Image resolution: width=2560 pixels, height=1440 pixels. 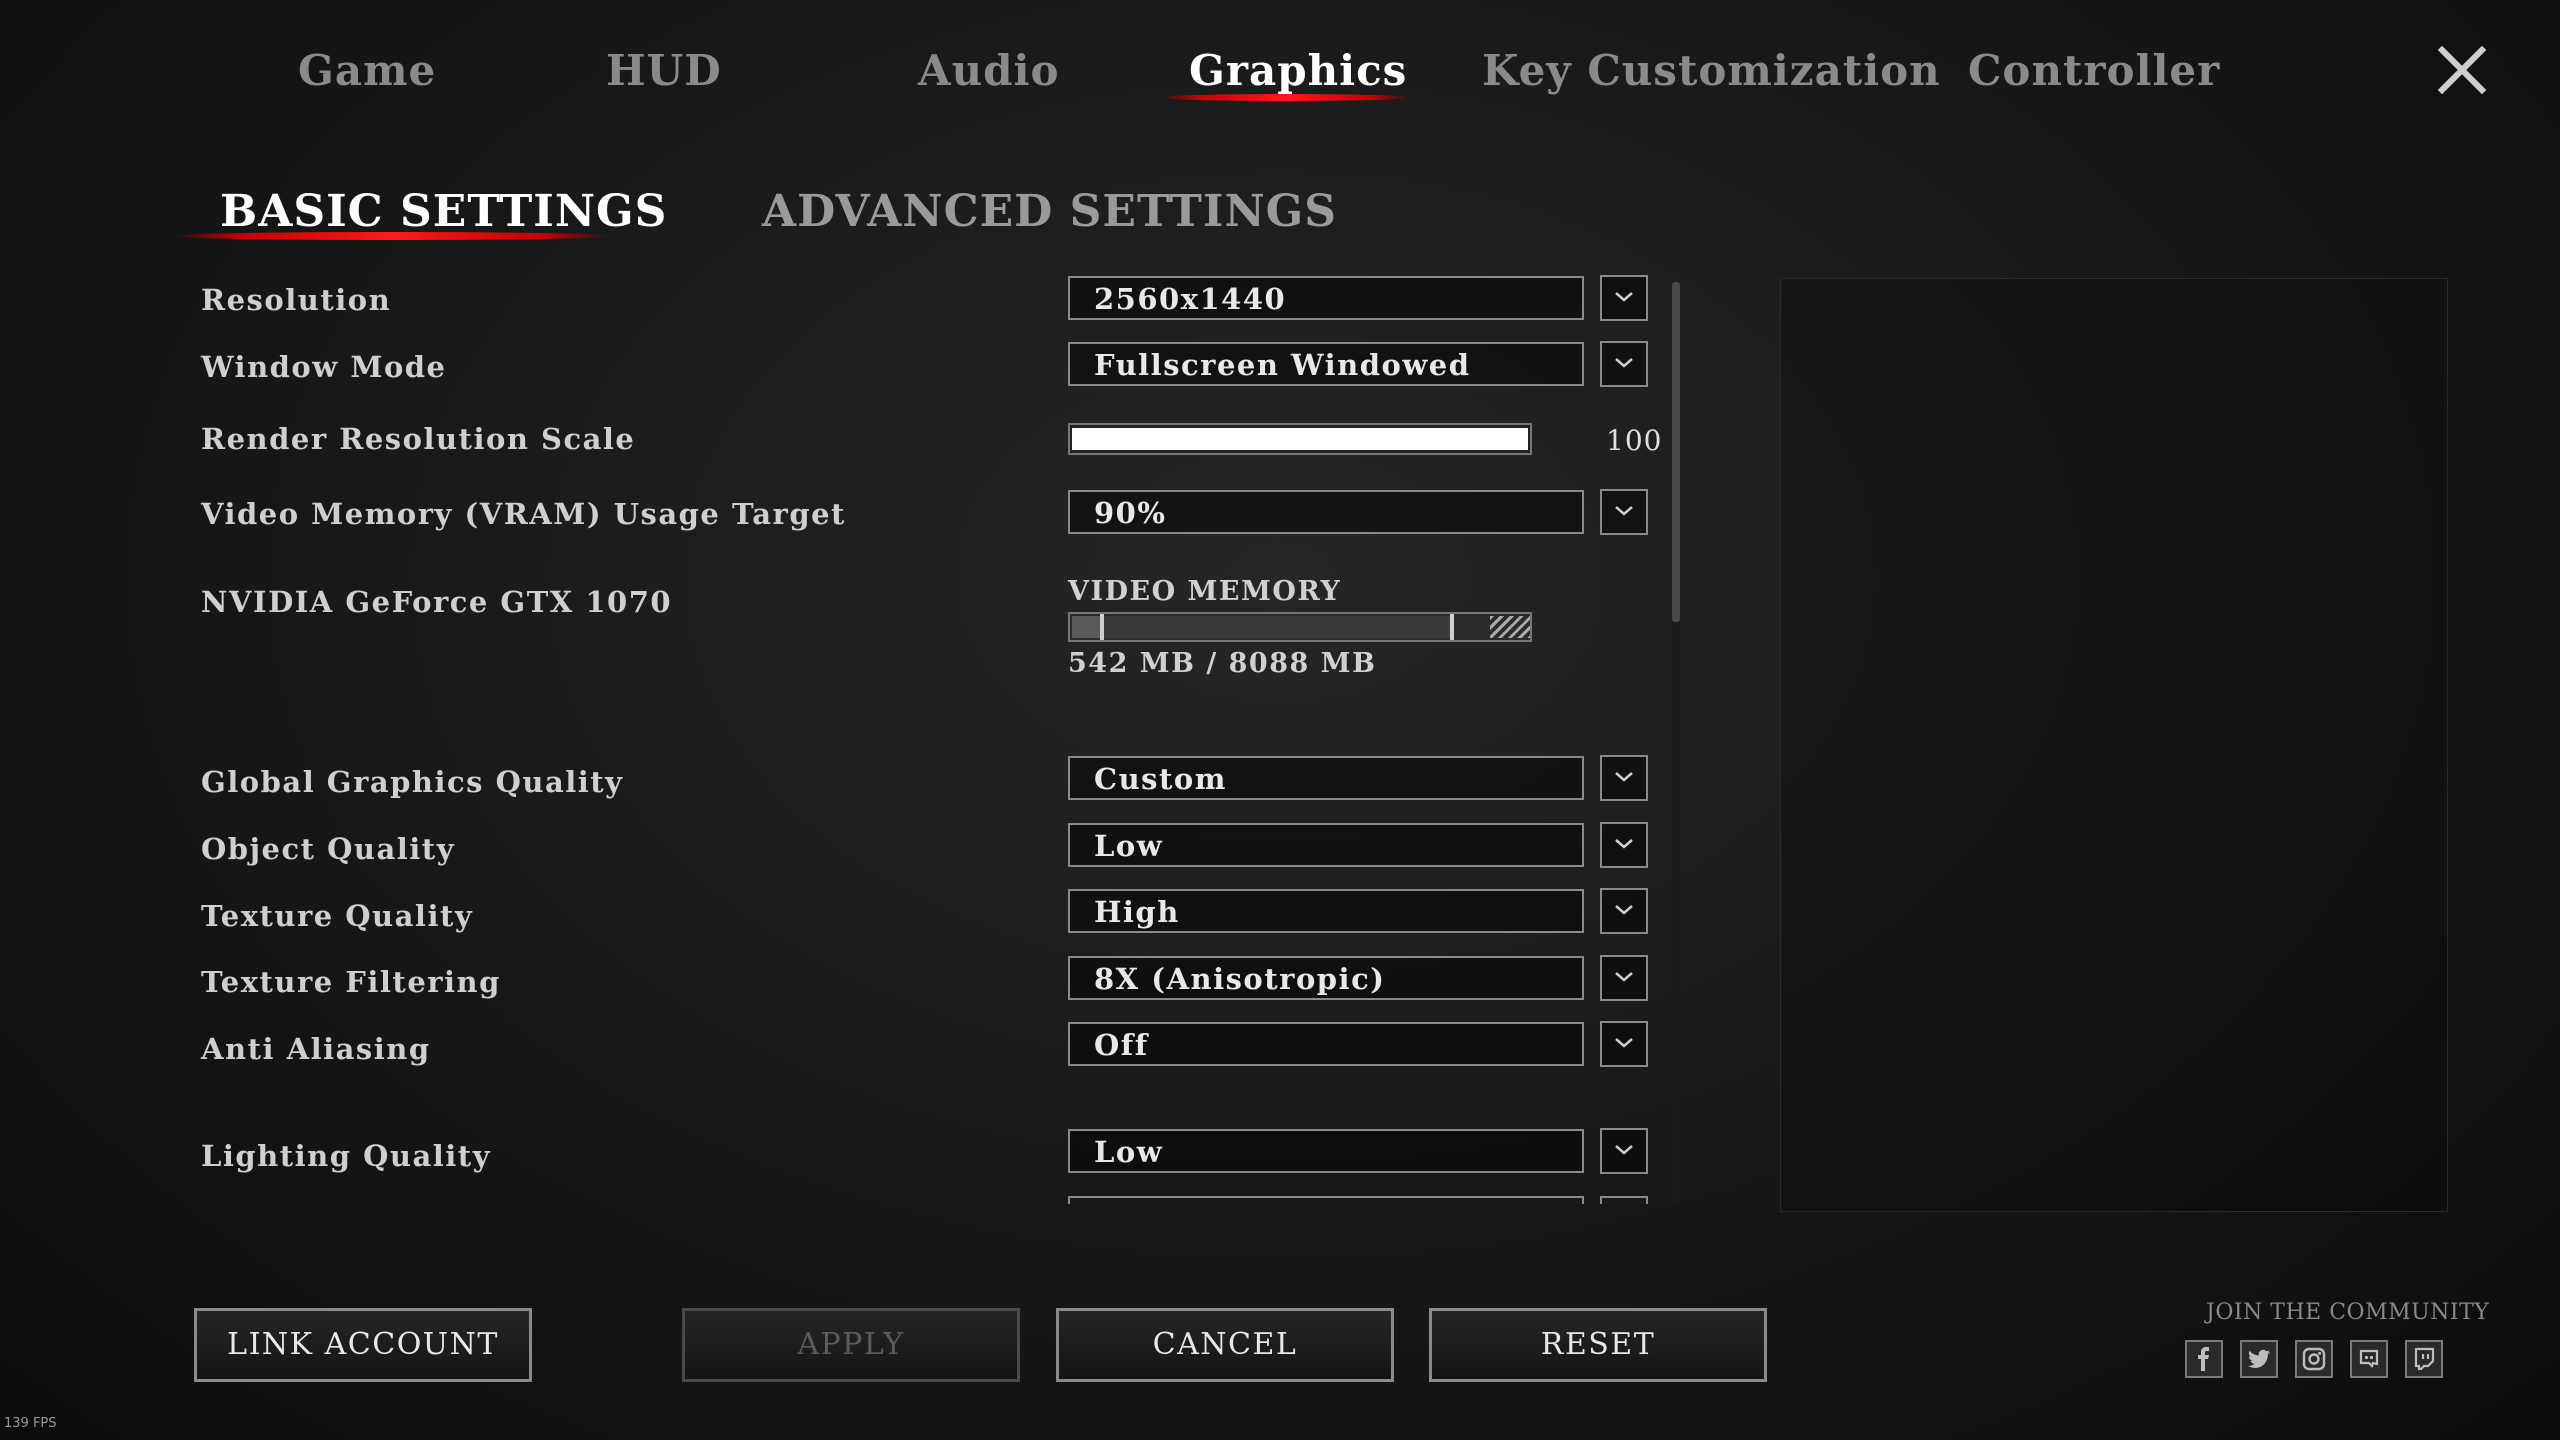 What do you see at coordinates (1205, 591) in the screenshot?
I see `video-memory-label: VIDEO MEMORY` at bounding box center [1205, 591].